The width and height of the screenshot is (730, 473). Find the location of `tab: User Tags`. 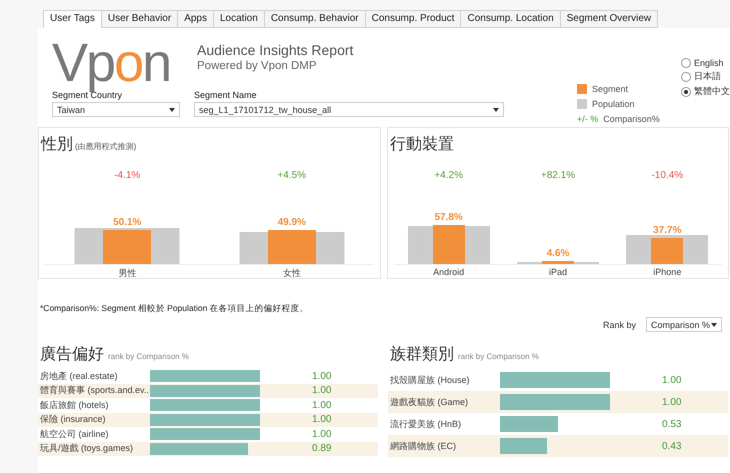

tab: User Tags is located at coordinates (72, 19).